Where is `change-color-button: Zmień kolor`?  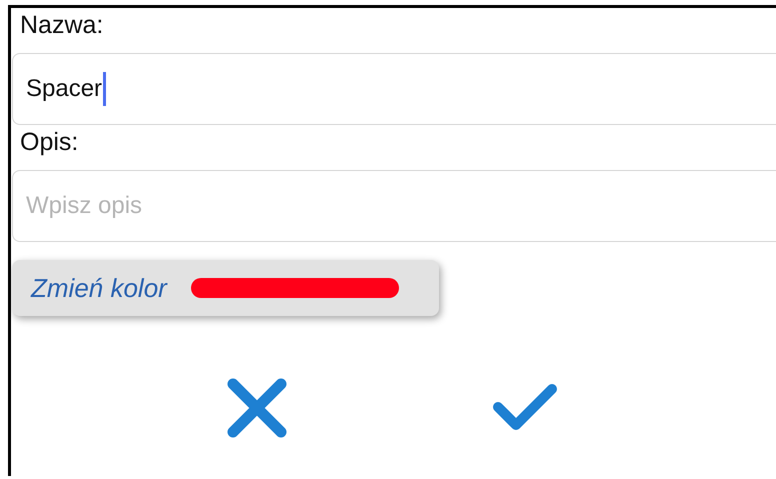 change-color-button: Zmień kolor is located at coordinates (225, 288).